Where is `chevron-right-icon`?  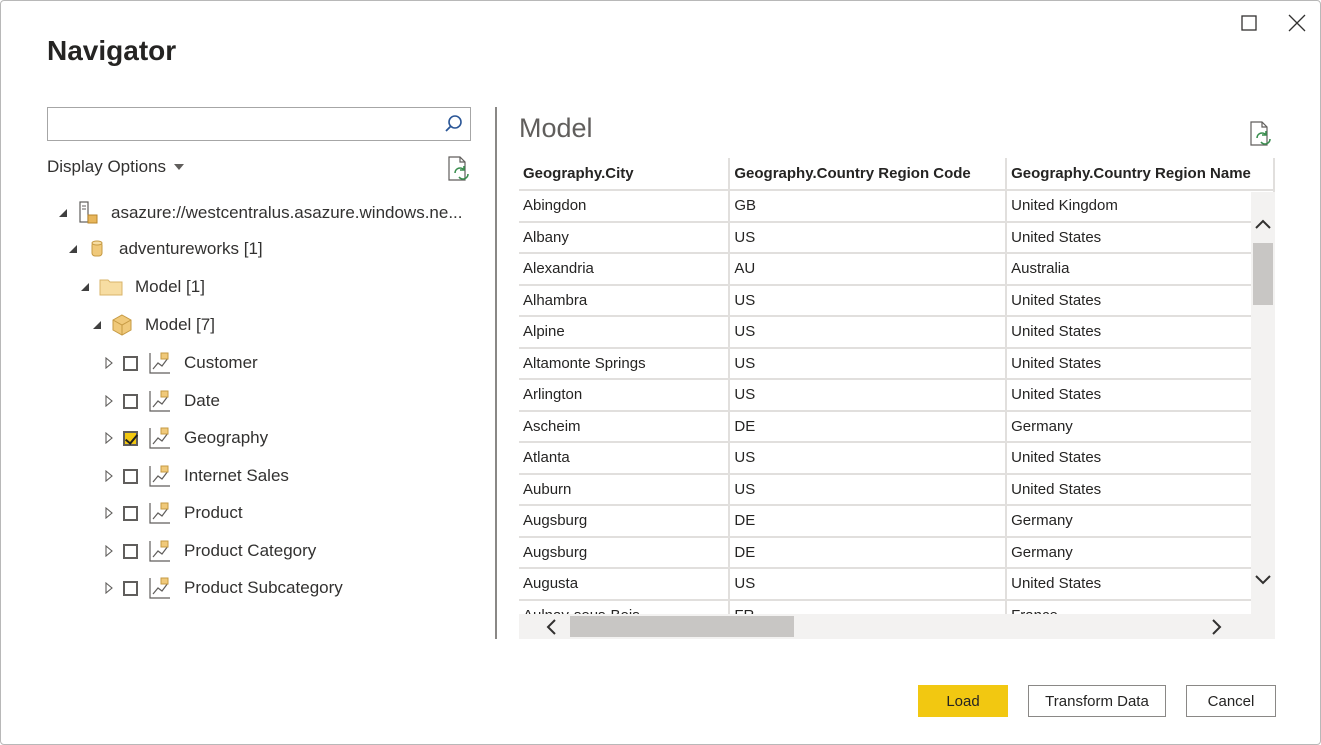
chevron-right-icon is located at coordinates (1217, 627).